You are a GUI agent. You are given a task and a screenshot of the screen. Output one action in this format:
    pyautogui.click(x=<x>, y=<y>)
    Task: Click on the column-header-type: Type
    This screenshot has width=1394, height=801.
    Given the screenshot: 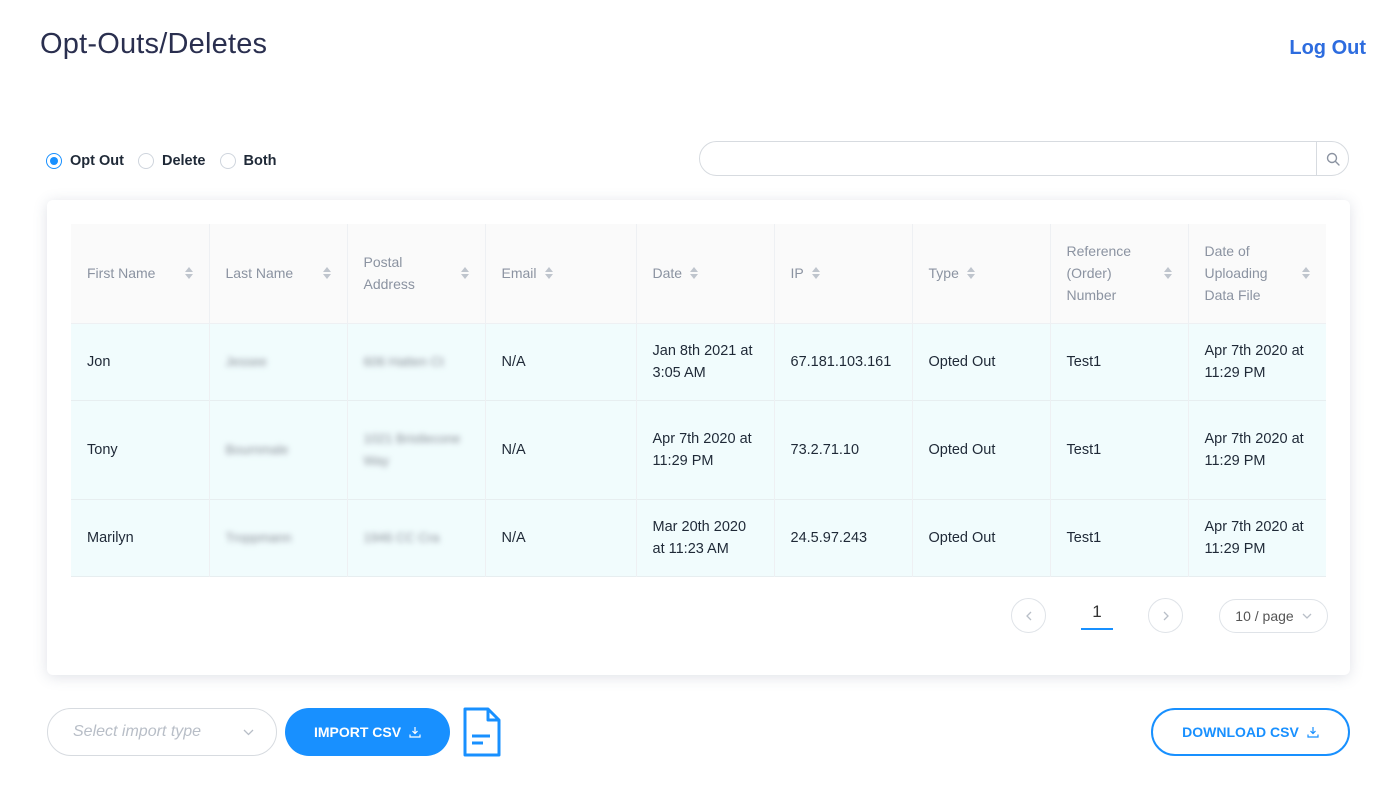 What is the action you would take?
    pyautogui.click(x=981, y=273)
    